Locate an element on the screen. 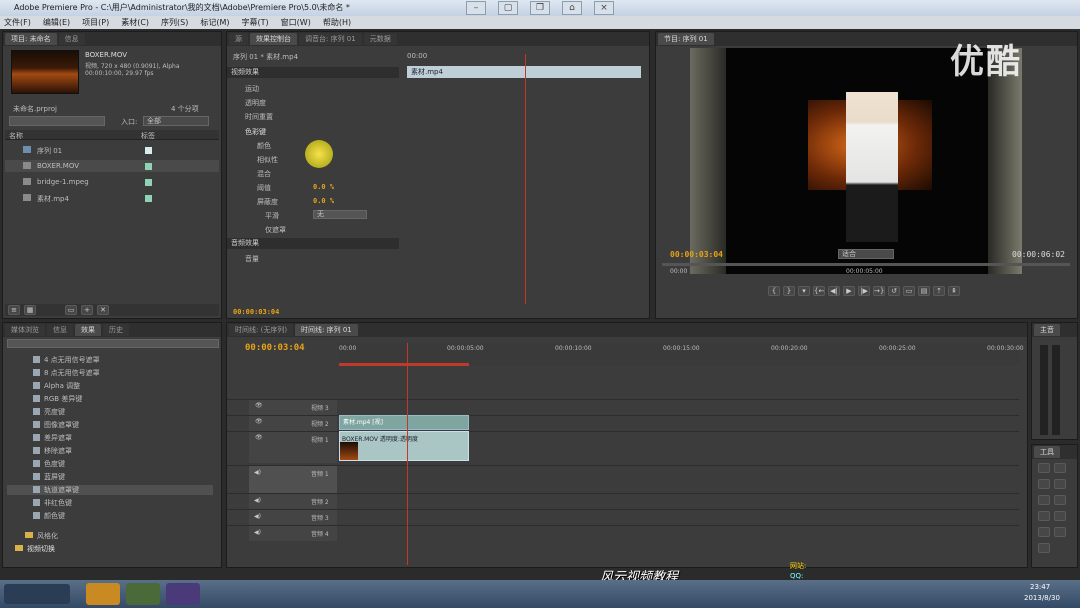 The image size is (1080, 608). audio-track: ◀) 音频 2 is located at coordinates (623, 501).